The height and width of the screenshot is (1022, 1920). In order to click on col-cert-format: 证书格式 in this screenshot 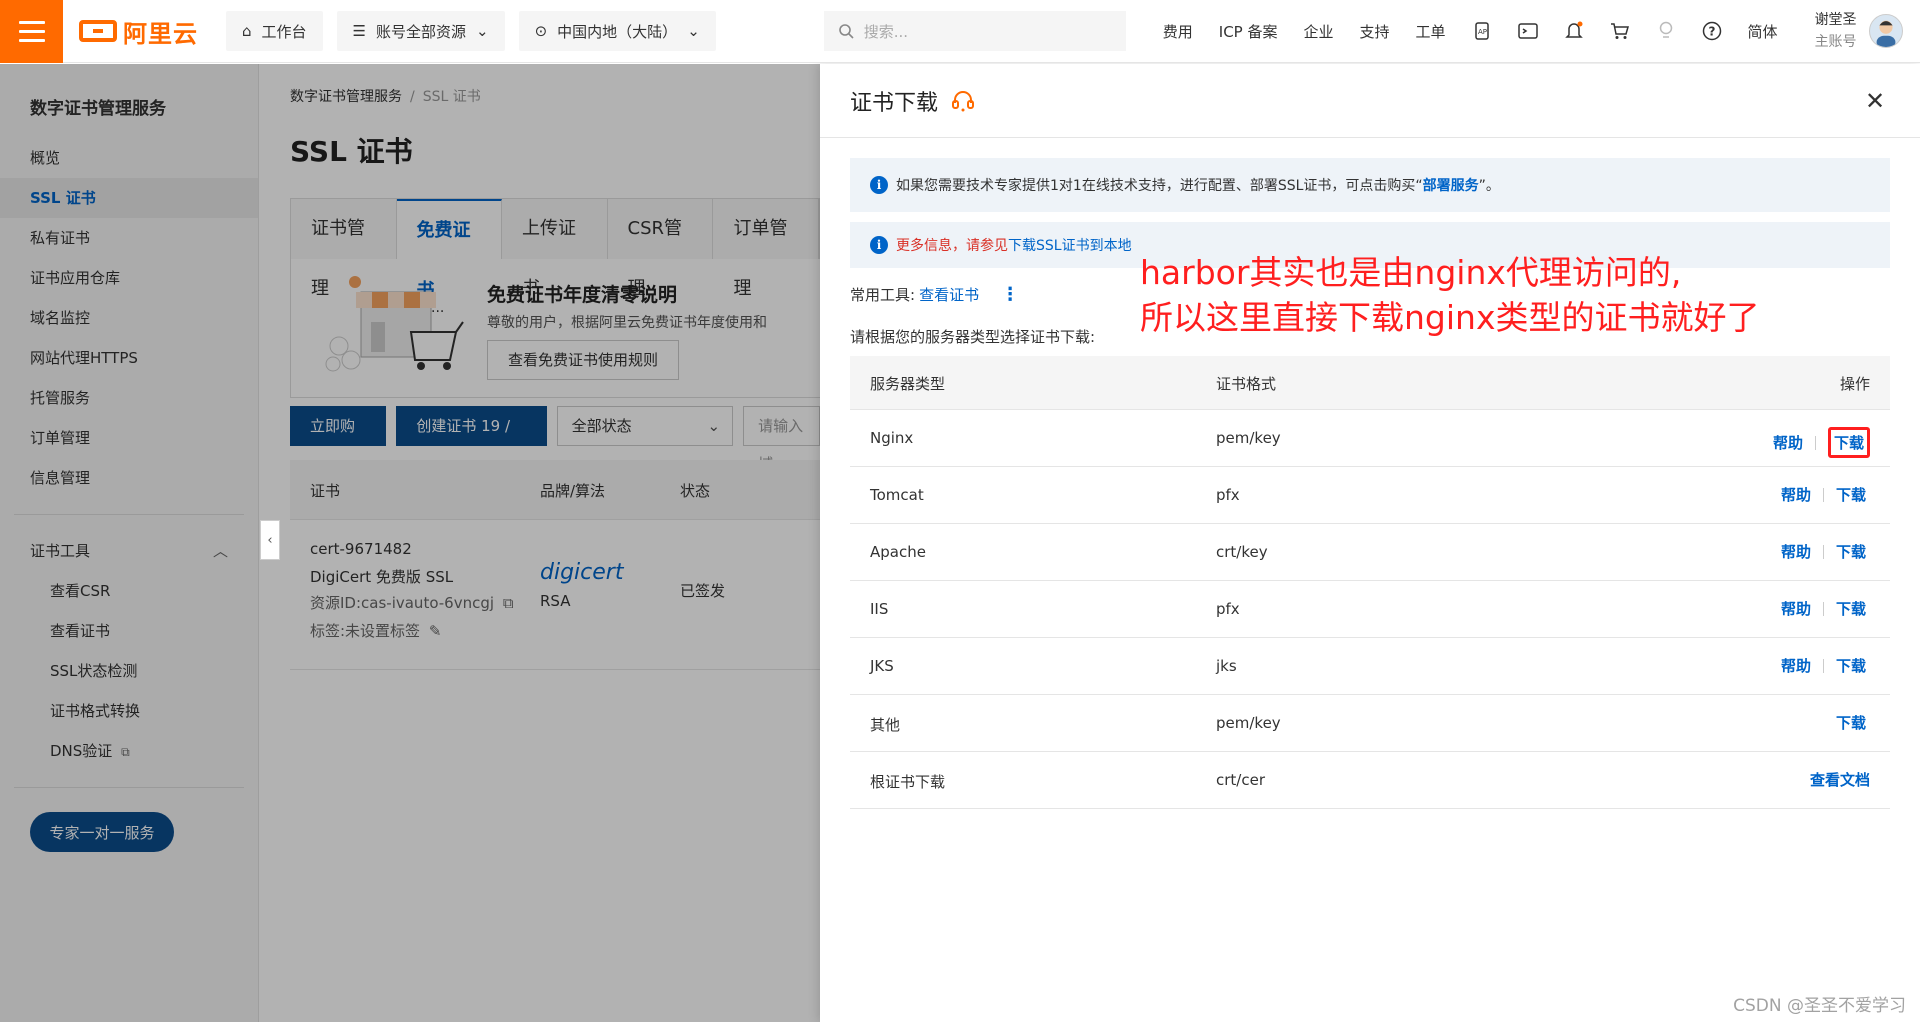, I will do `click(1246, 384)`.